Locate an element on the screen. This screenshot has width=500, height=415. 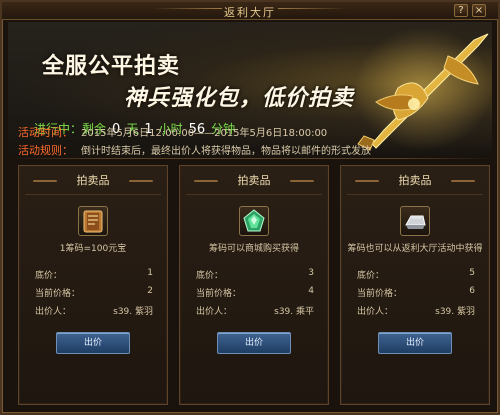
window-title: 返利大厅 is located at coordinates (250, 12).